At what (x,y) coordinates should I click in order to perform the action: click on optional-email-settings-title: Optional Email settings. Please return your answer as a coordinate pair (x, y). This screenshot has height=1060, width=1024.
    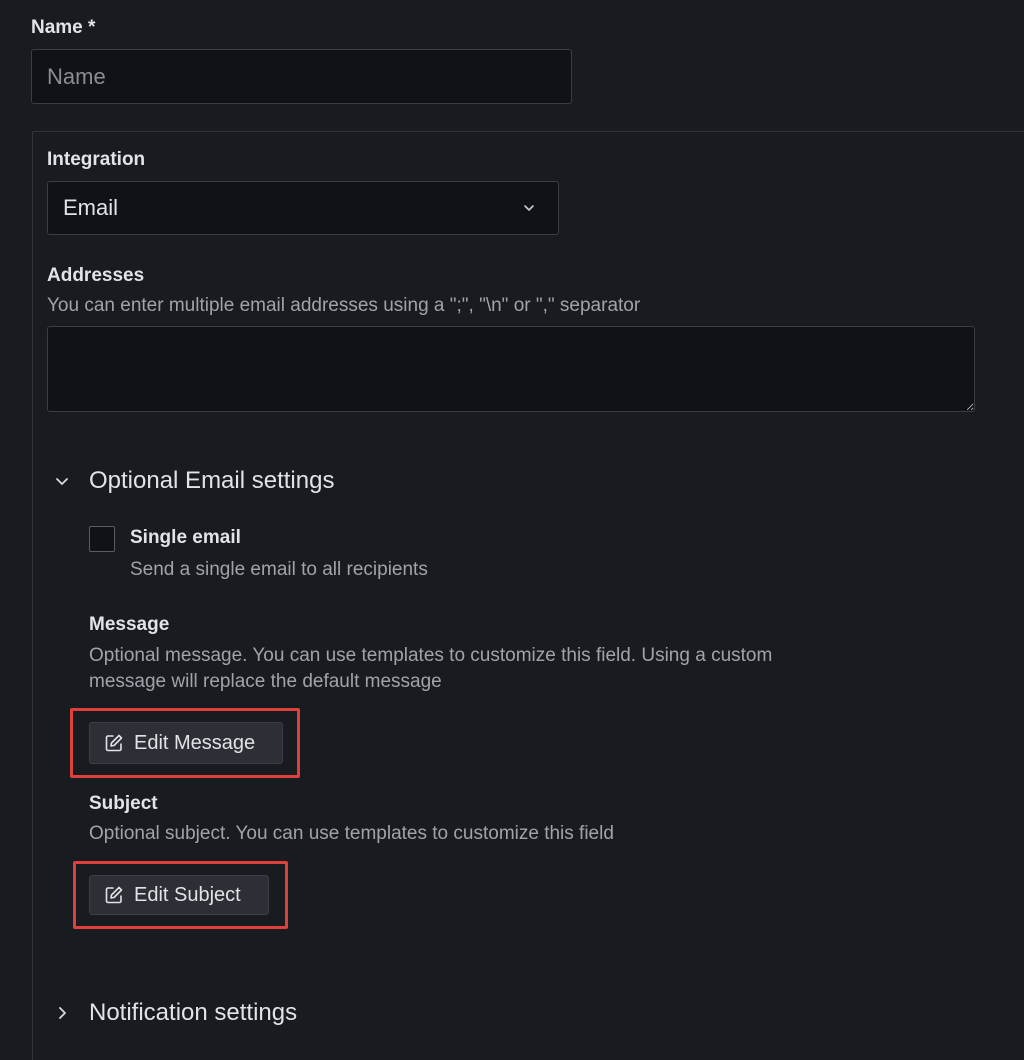
    Looking at the image, I should click on (212, 480).